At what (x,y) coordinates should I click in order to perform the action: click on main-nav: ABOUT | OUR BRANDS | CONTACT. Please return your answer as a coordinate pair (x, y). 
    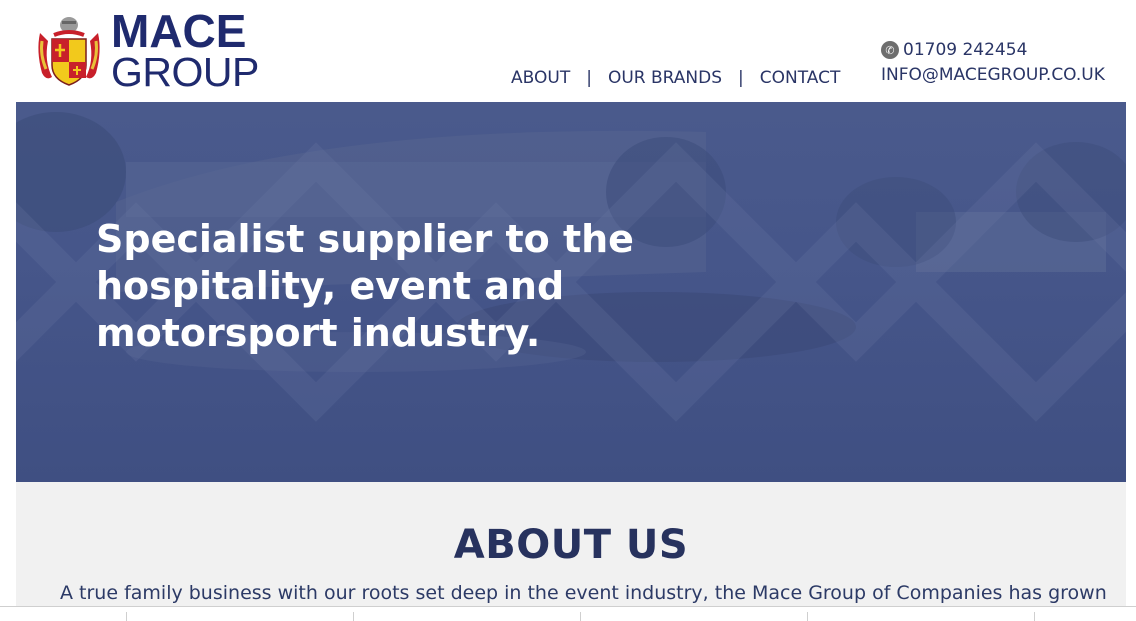
    Looking at the image, I should click on (675, 78).